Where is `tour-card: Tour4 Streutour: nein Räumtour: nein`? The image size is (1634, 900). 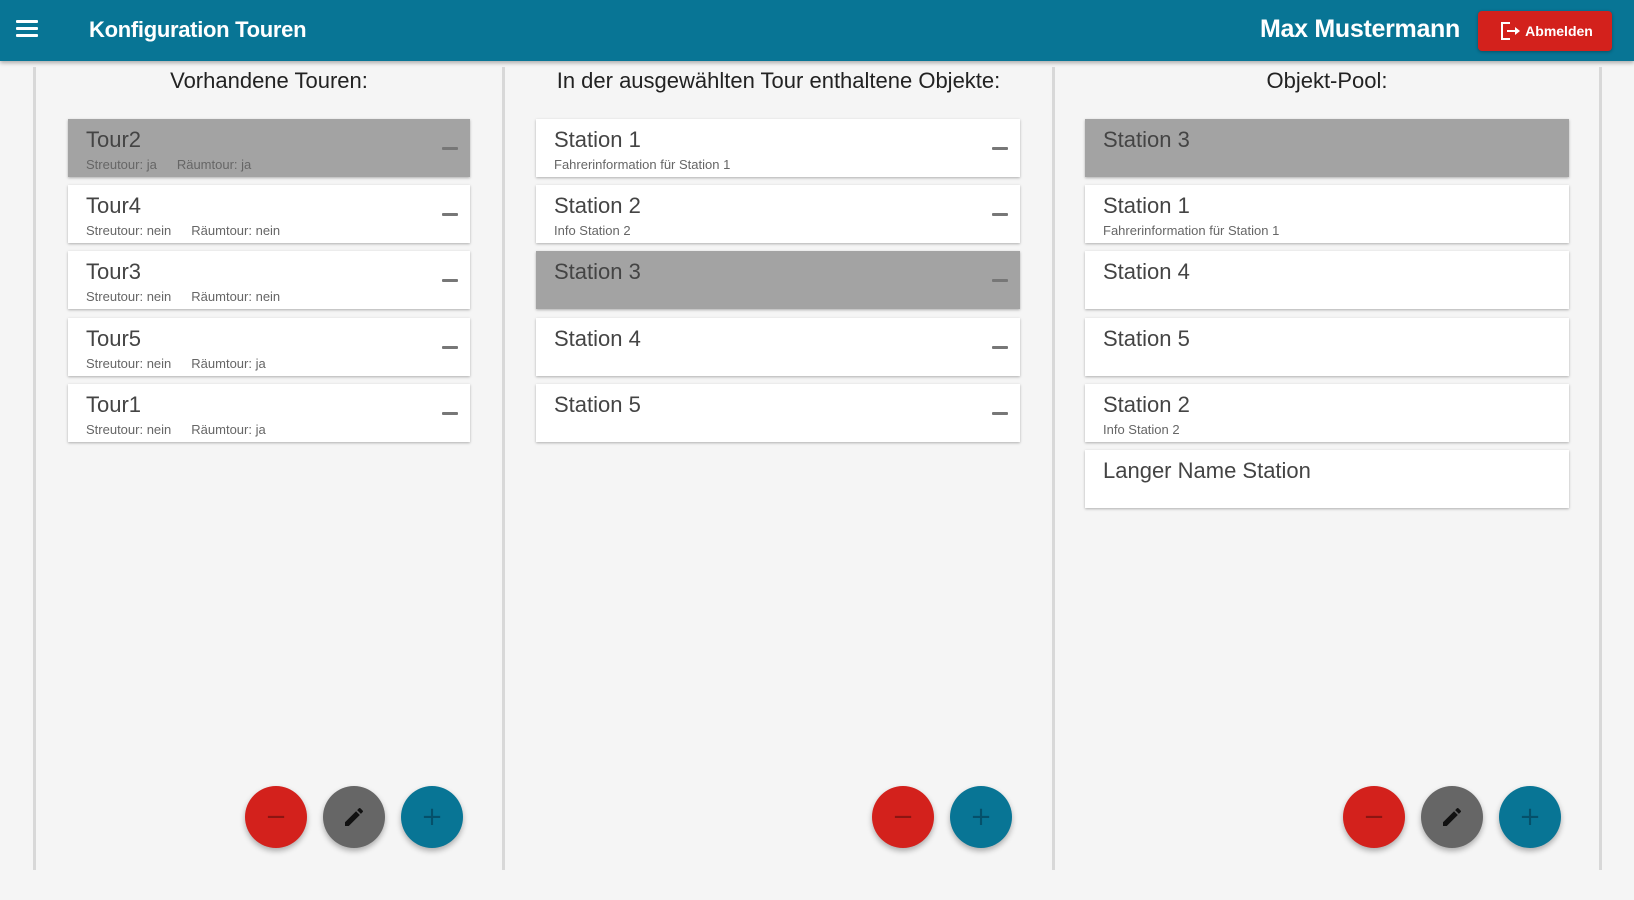 tour-card: Tour4 Streutour: nein Räumtour: nein is located at coordinates (269, 214).